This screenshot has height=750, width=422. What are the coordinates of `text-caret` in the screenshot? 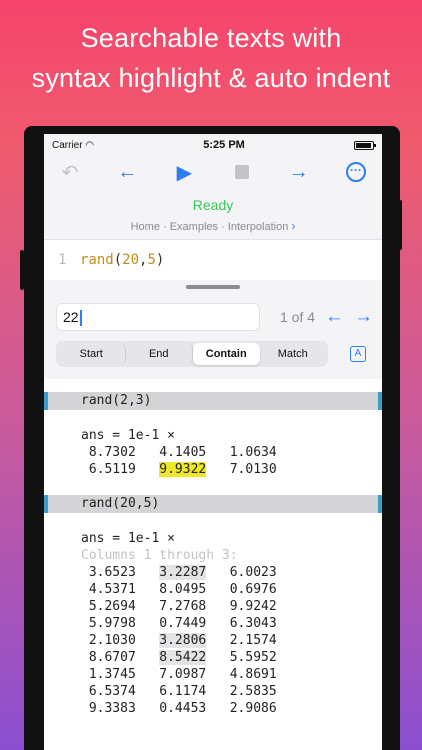 It's located at (80, 318).